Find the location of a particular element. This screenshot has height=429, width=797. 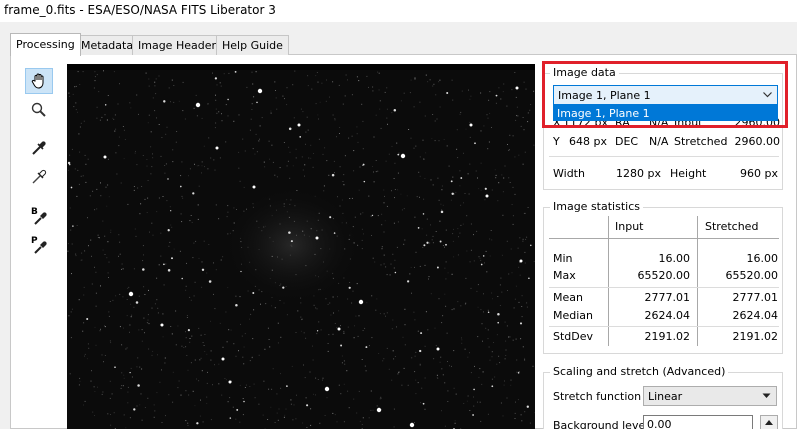

chevron-down-icon is located at coordinates (767, 95).